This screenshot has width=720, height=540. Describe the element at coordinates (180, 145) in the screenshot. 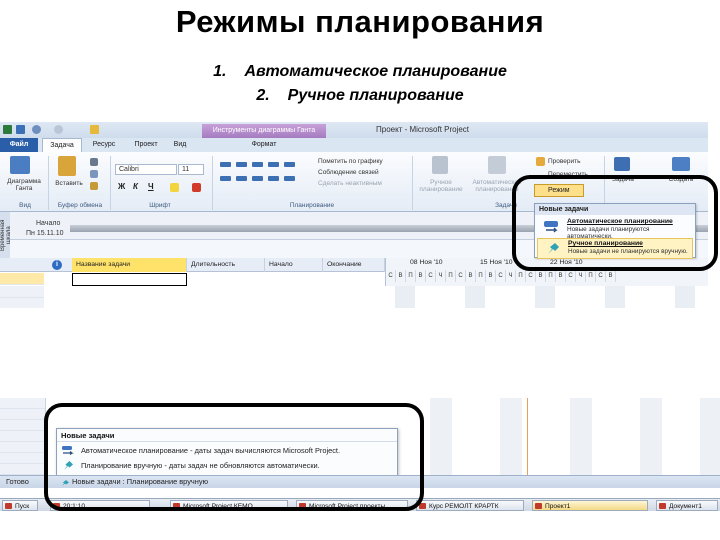

I see `tab-view: Вид` at that location.